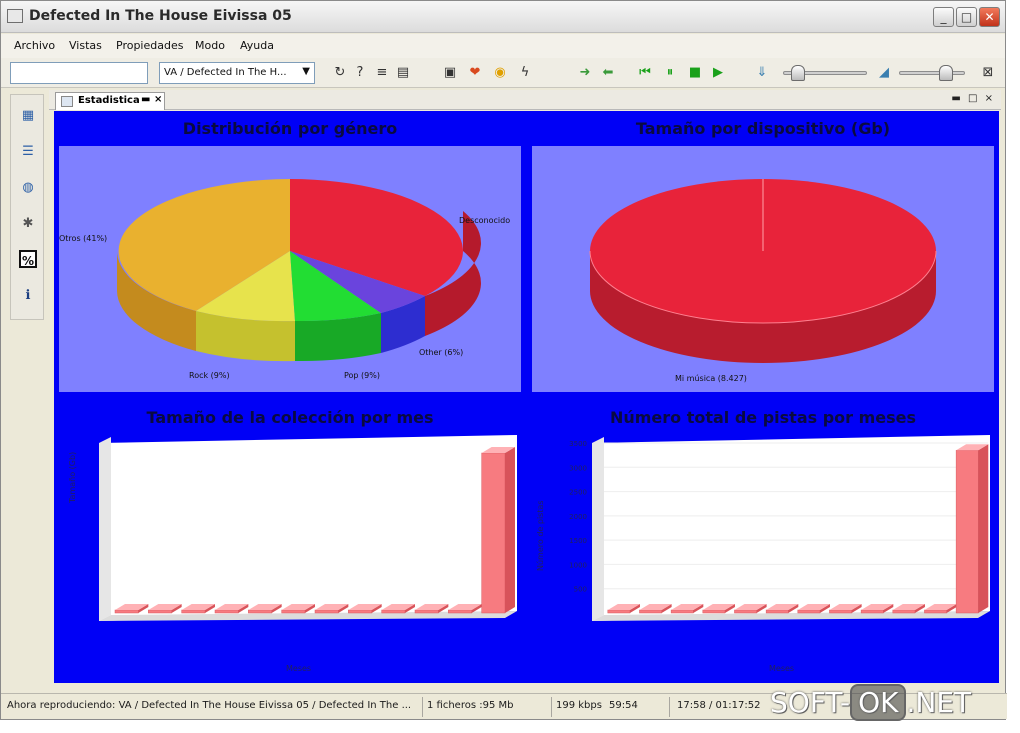 The image size is (1020, 733). What do you see at coordinates (966, 17) in the screenshot?
I see `maximize-button: □` at bounding box center [966, 17].